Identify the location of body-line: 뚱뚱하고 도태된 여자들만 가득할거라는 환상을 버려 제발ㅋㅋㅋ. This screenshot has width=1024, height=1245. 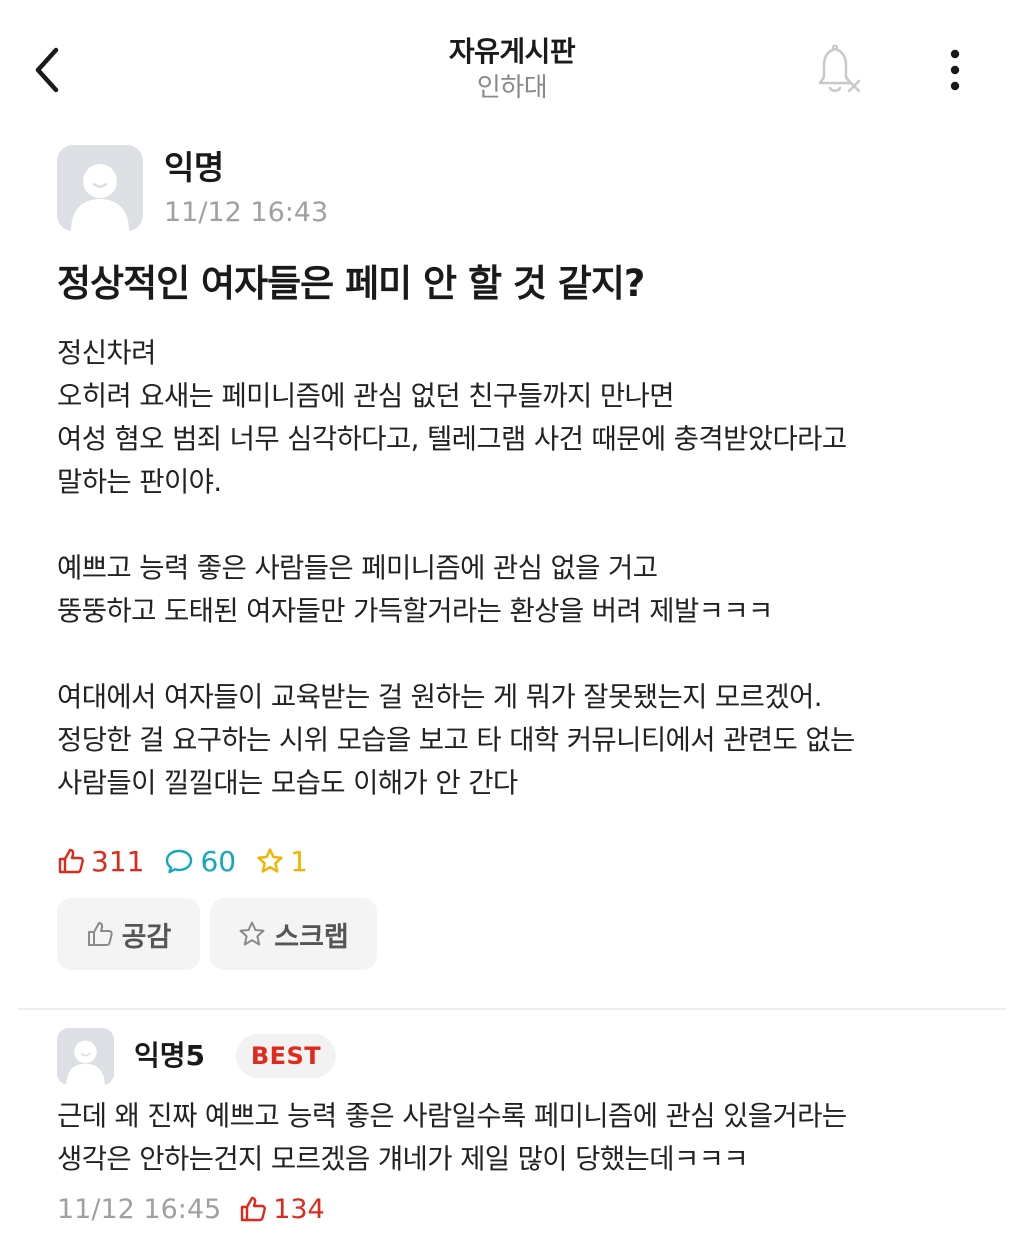
(415, 611).